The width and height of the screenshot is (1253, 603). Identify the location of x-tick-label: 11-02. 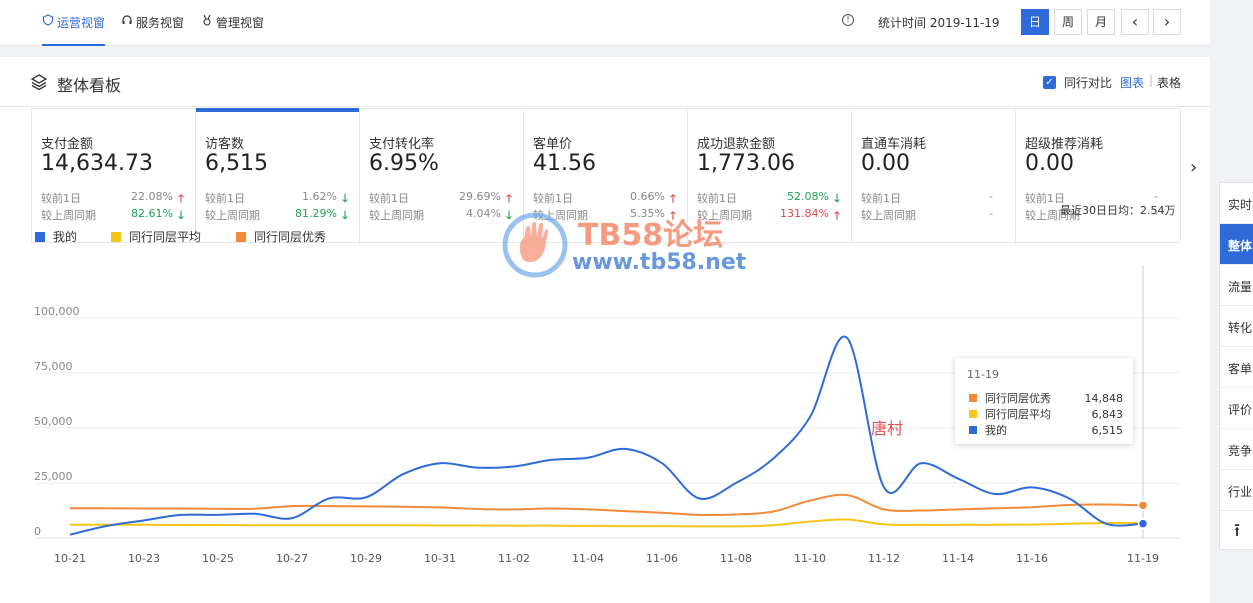
(514, 558).